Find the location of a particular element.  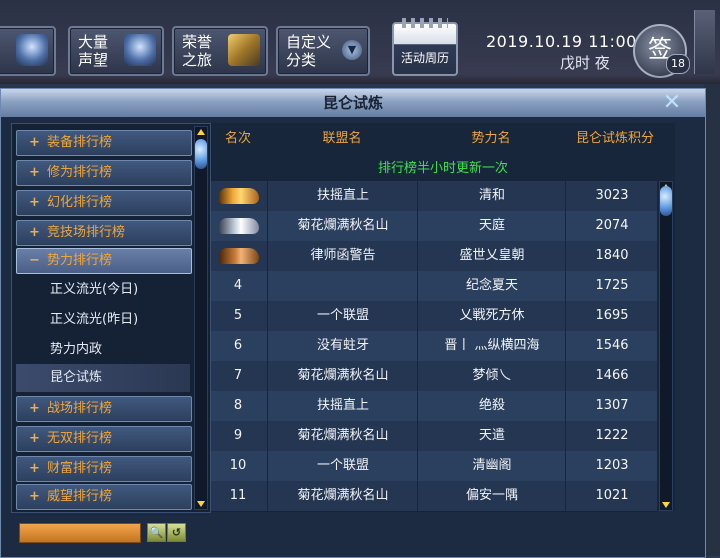

silver-leopard-icon is located at coordinates (239, 226).